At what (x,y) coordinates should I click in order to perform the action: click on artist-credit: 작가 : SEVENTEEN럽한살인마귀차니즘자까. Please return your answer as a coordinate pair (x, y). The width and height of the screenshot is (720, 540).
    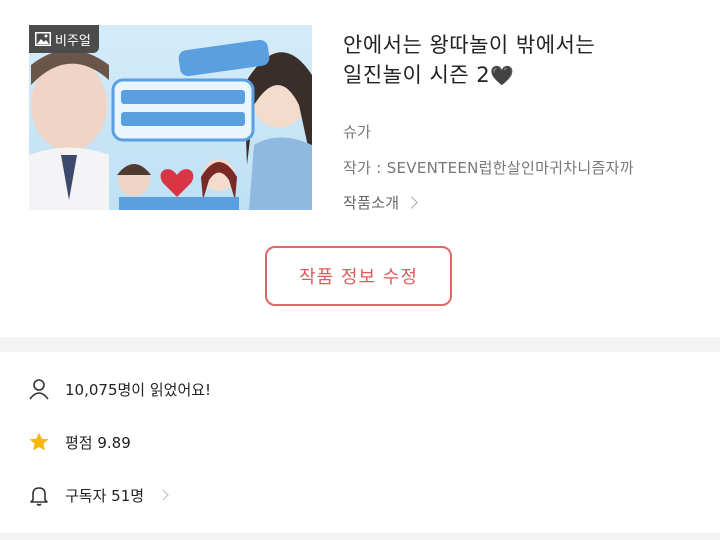
    Looking at the image, I should click on (488, 168).